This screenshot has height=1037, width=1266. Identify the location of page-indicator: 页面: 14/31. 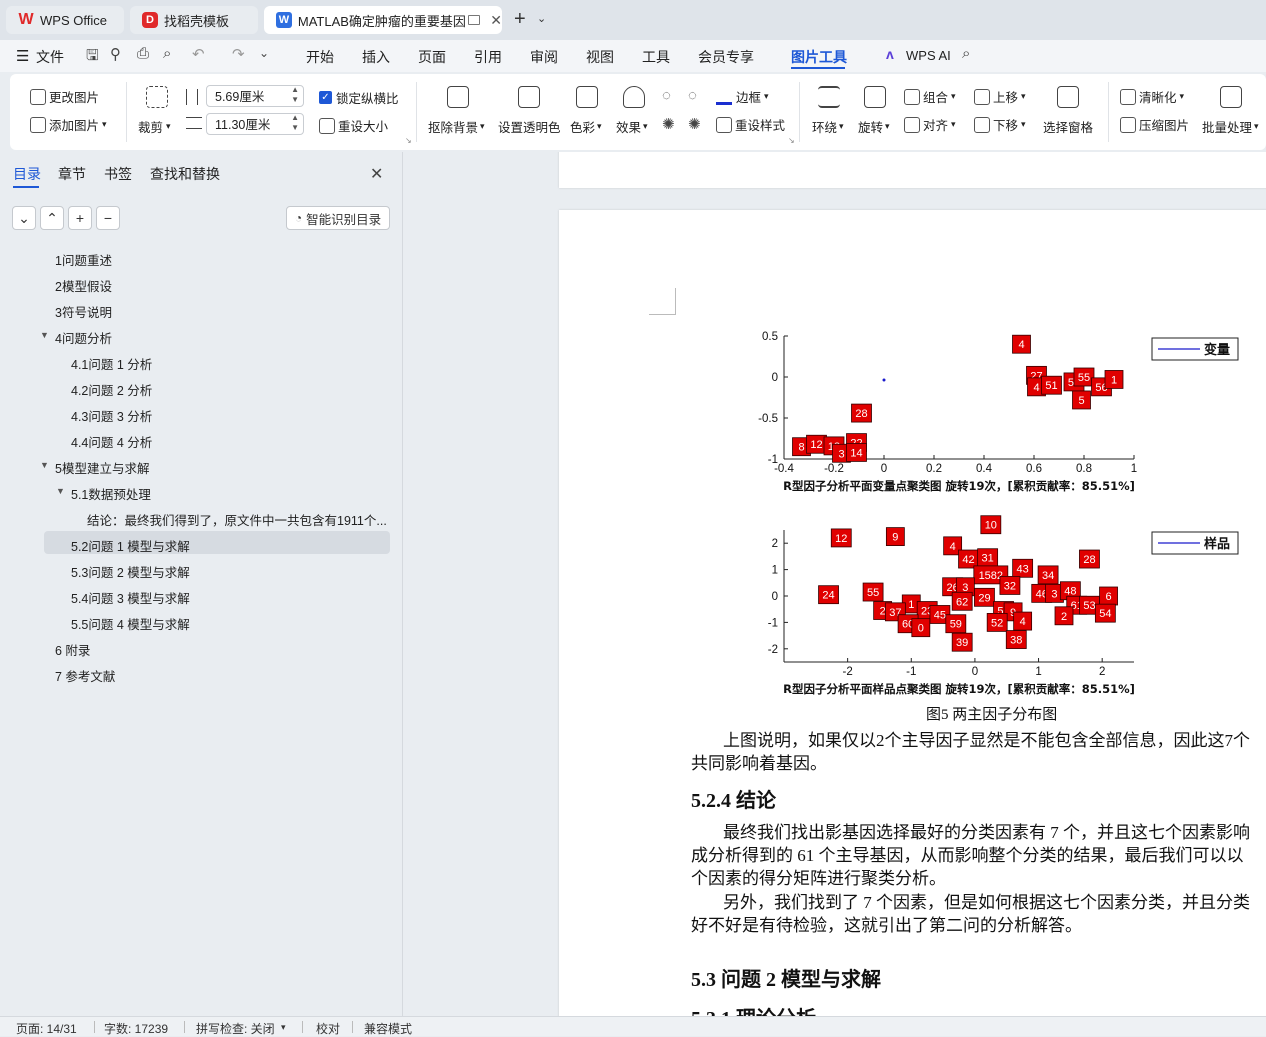
(46, 1028).